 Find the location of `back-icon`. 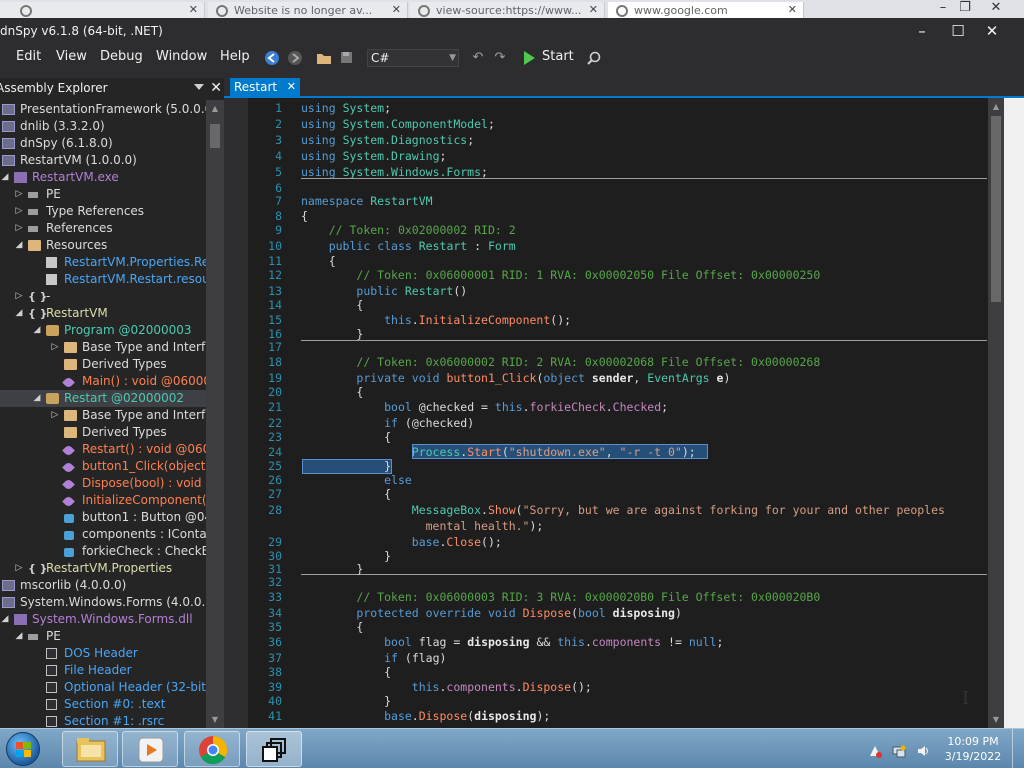

back-icon is located at coordinates (272, 58).